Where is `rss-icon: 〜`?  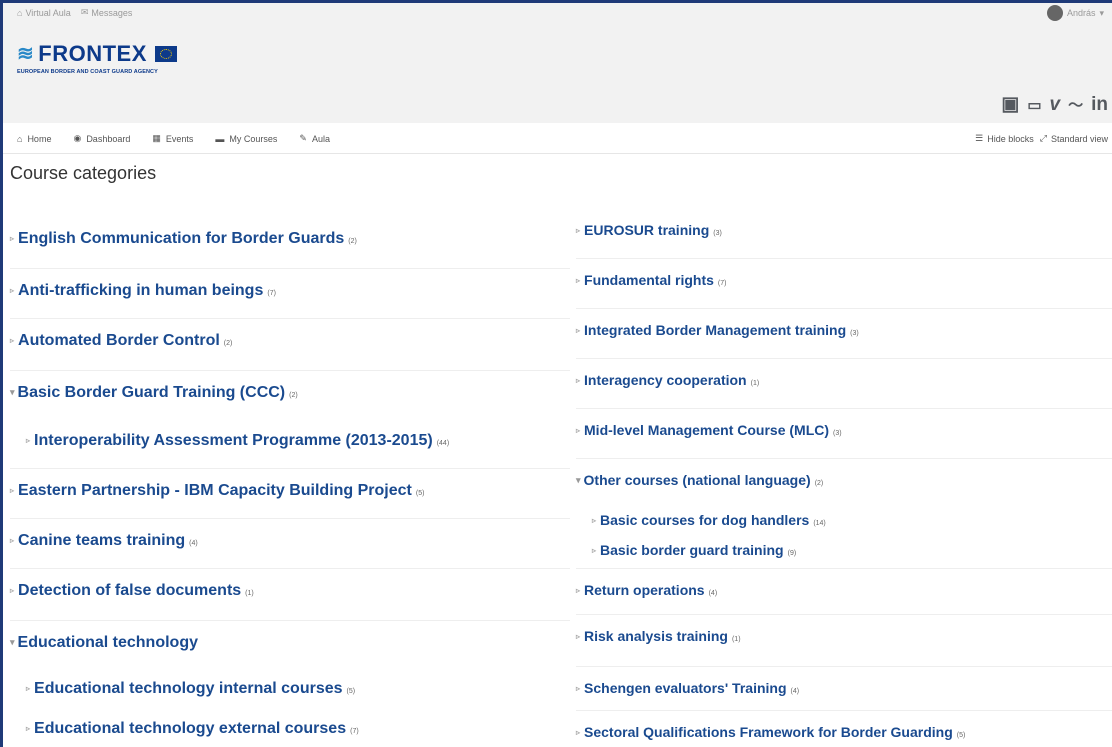 rss-icon: 〜 is located at coordinates (1075, 104).